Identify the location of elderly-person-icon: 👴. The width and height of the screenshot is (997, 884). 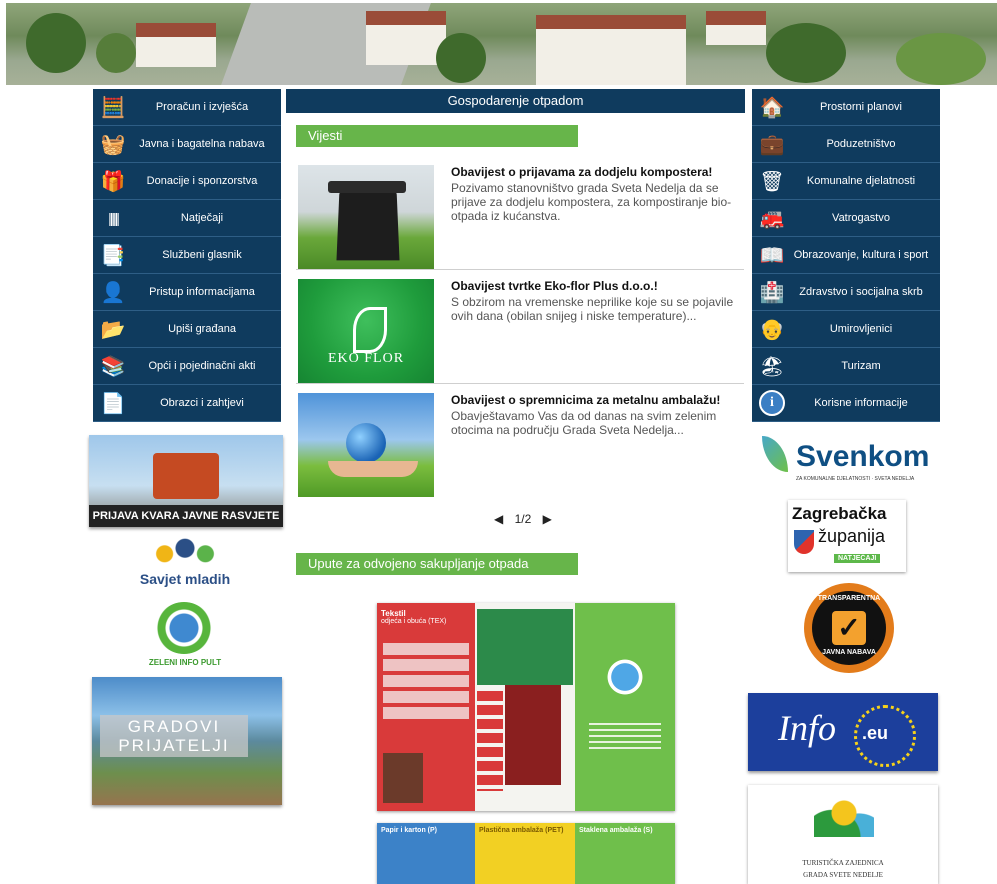
(772, 329).